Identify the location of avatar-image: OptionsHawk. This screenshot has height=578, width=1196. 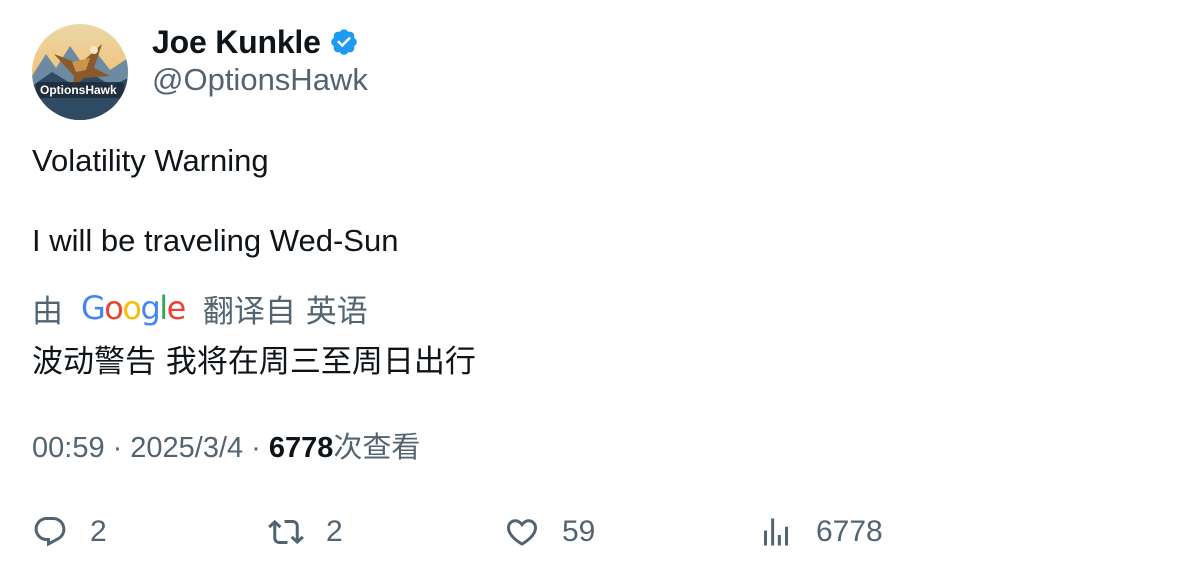
(80, 72).